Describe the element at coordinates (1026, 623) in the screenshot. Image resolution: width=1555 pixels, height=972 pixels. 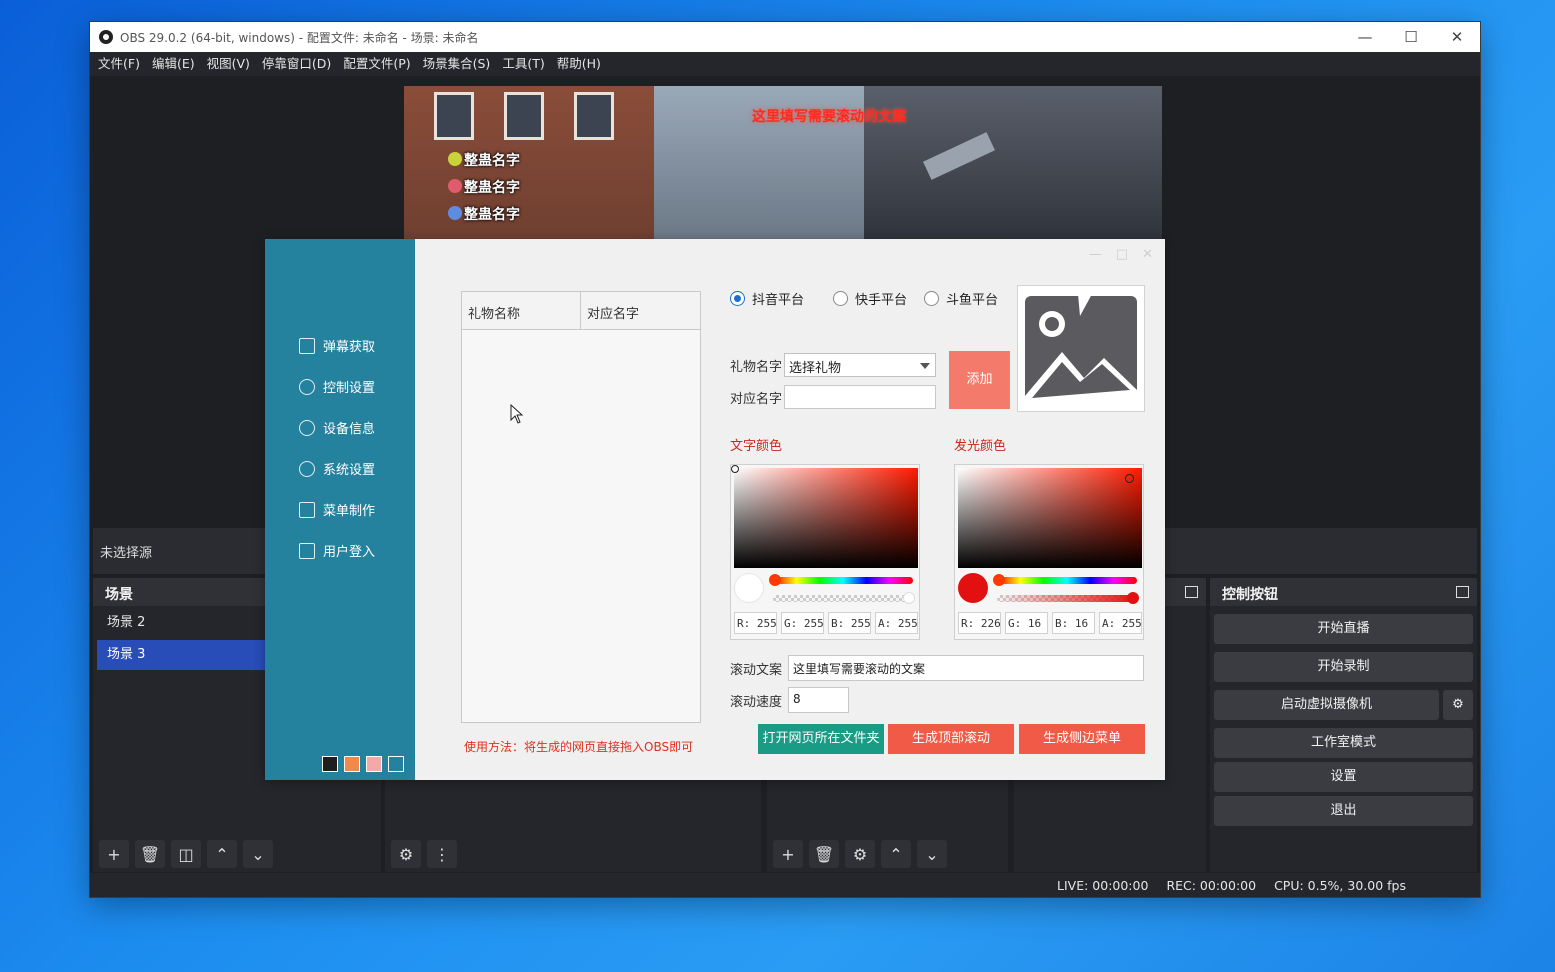
I see `green-value: G: 16` at that location.